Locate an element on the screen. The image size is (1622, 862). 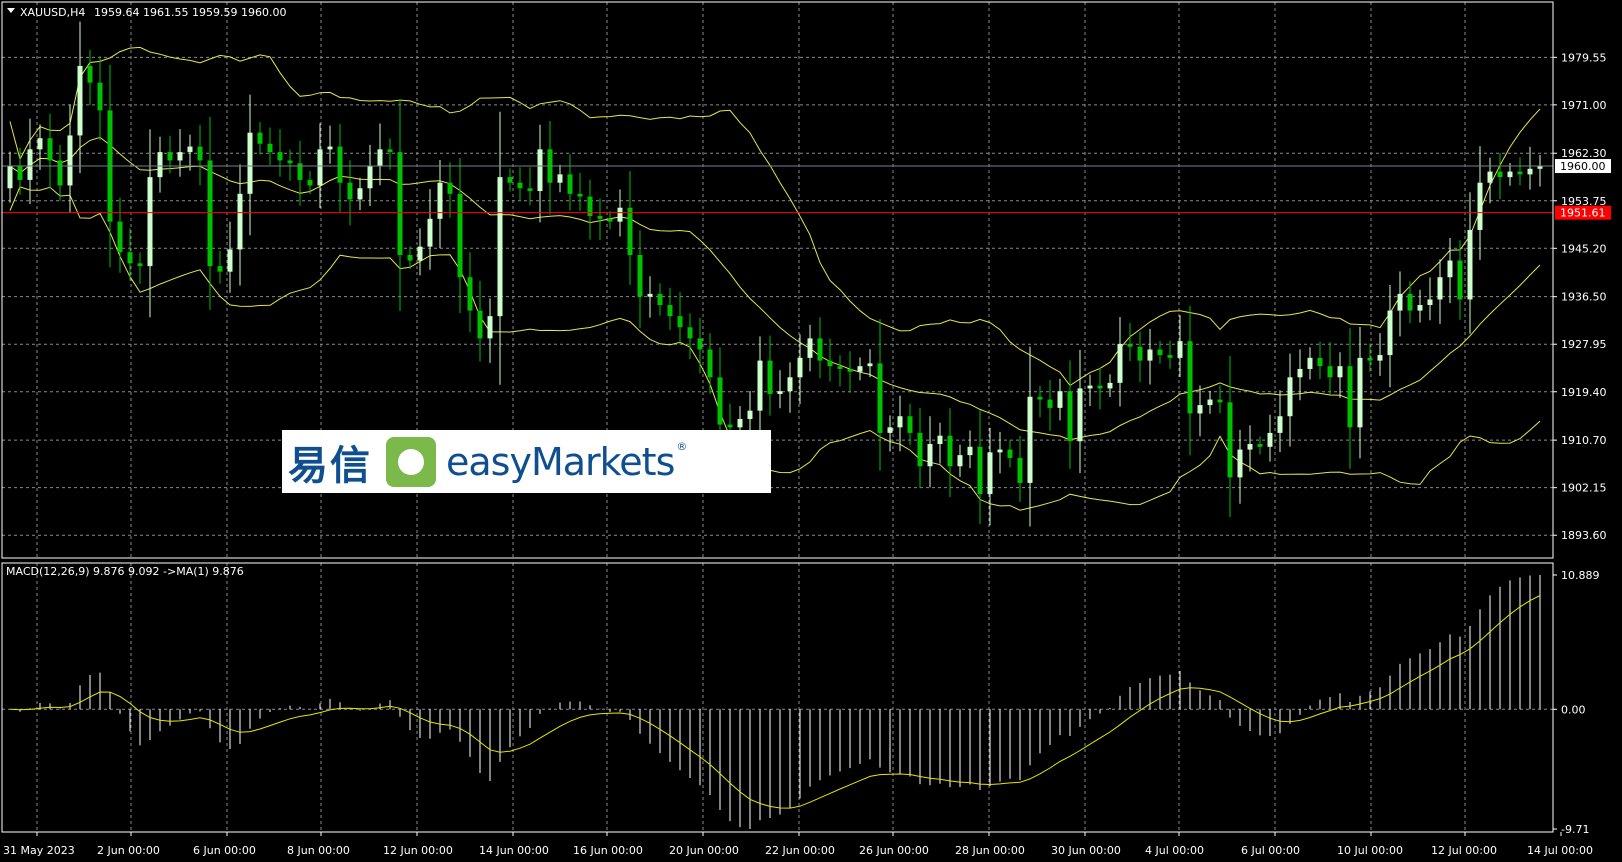
time-tick-label: 30 Jun 00:00 is located at coordinates (1086, 850).